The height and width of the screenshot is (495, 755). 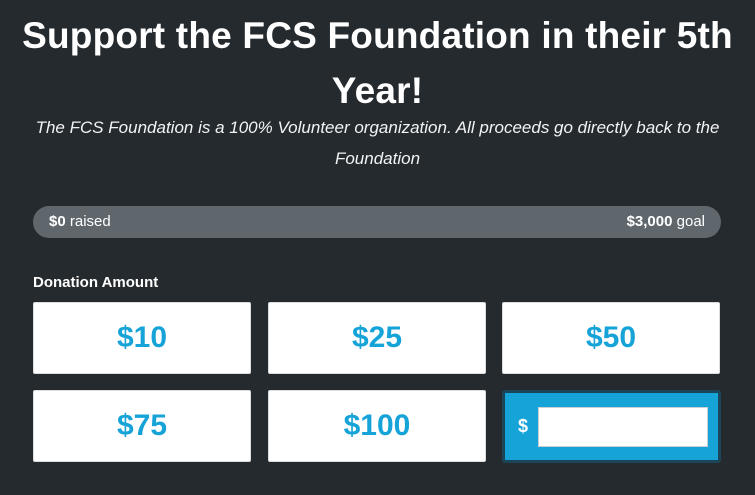 I want to click on goal-amount: $3,000, so click(x=649, y=221).